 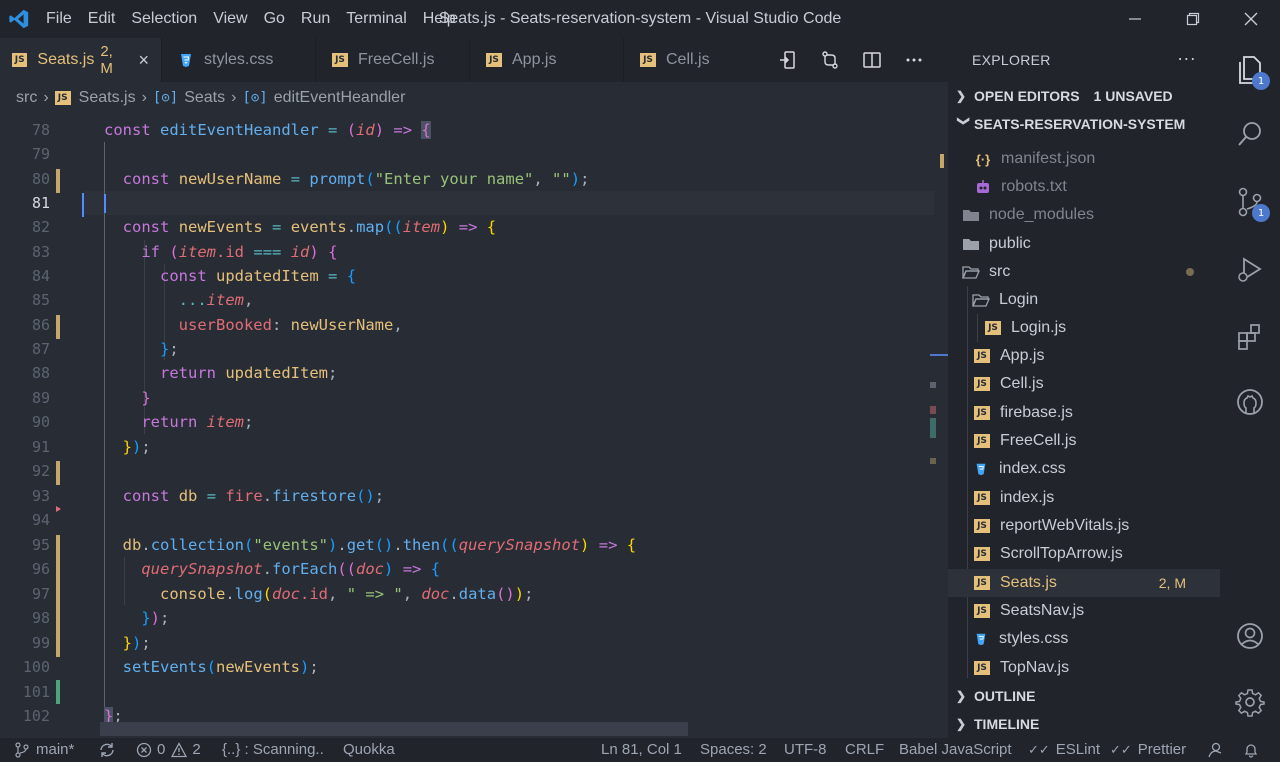 I want to click on line-number: 87, so click(x=40, y=349).